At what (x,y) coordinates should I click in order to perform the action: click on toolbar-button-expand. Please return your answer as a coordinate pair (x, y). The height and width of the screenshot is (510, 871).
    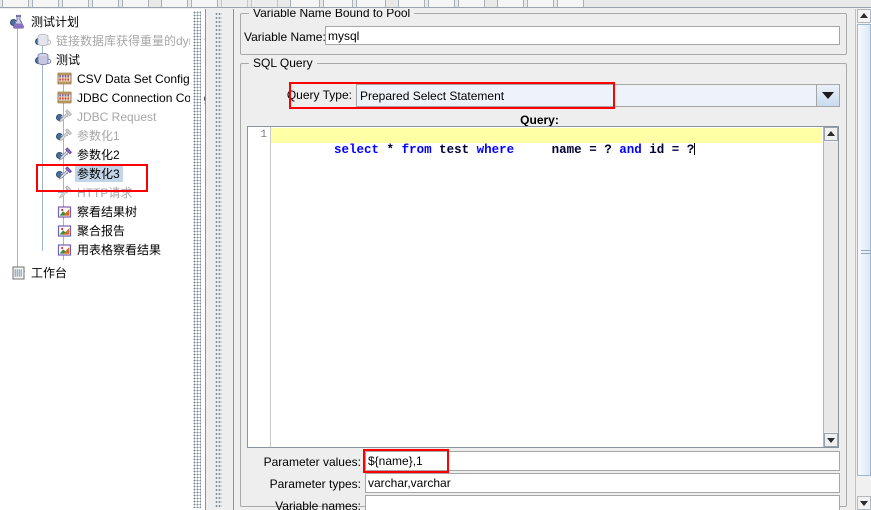
    Looking at the image, I should click on (264, 3).